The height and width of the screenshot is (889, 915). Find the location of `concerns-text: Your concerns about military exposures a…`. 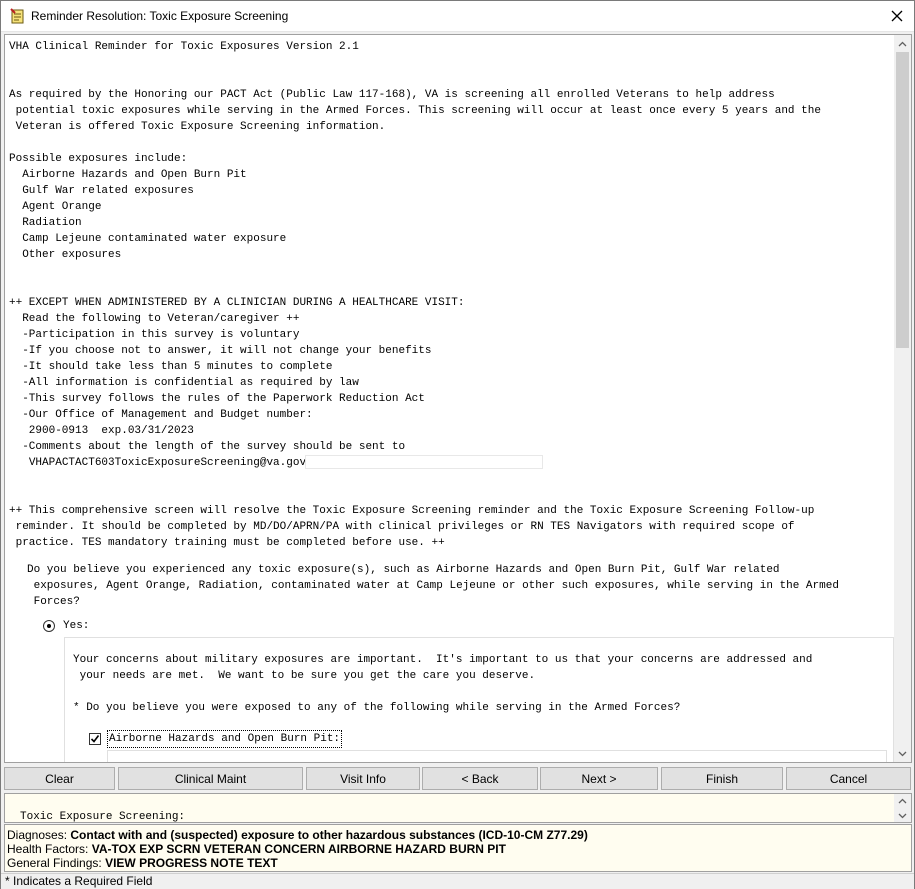

concerns-text: Your concerns about military exposures a… is located at coordinates (442, 684).